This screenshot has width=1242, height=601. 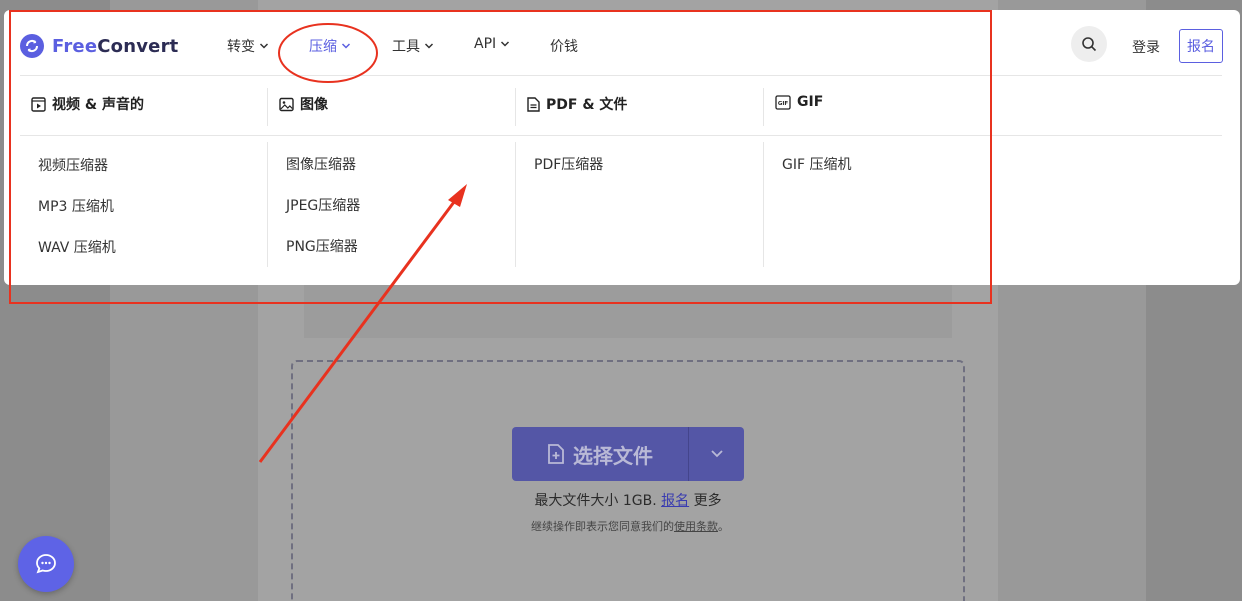 What do you see at coordinates (323, 47) in the screenshot?
I see `nav-compress-label: 压缩` at bounding box center [323, 47].